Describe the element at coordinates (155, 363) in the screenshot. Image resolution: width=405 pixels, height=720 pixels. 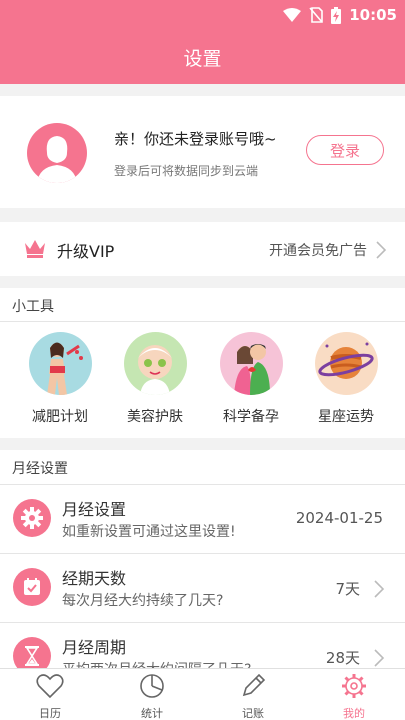
I see `skincare-icon` at that location.